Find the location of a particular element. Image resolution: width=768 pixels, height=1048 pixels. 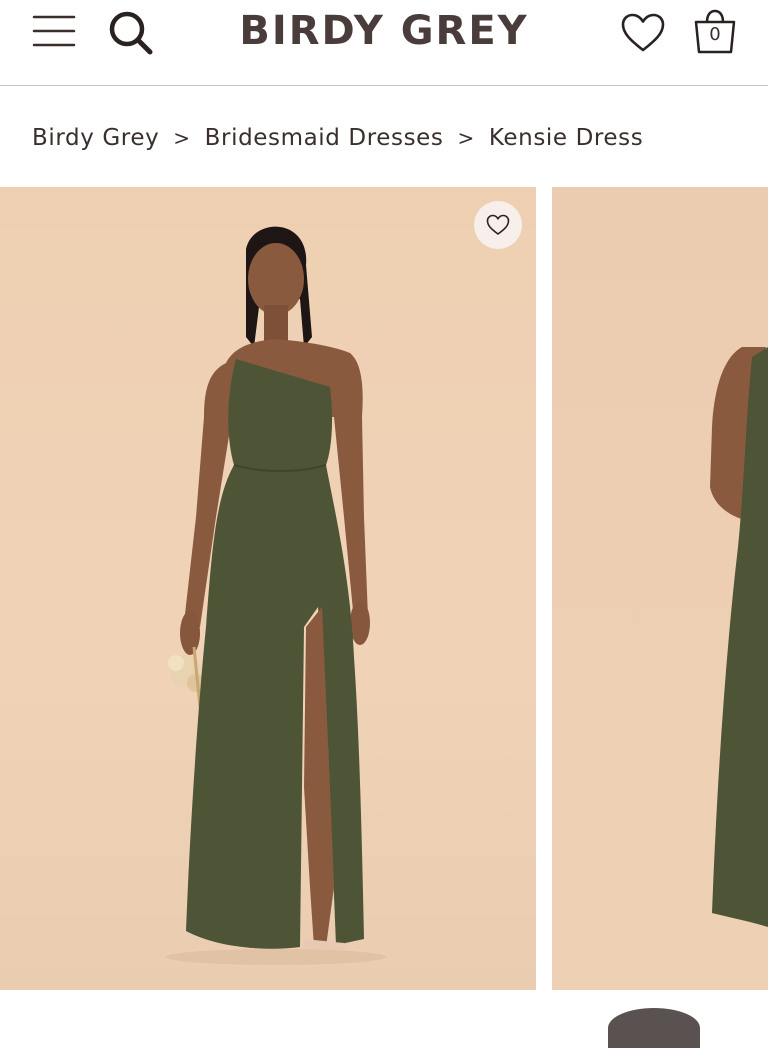

hamburger-menu-icon is located at coordinates (54, 31).